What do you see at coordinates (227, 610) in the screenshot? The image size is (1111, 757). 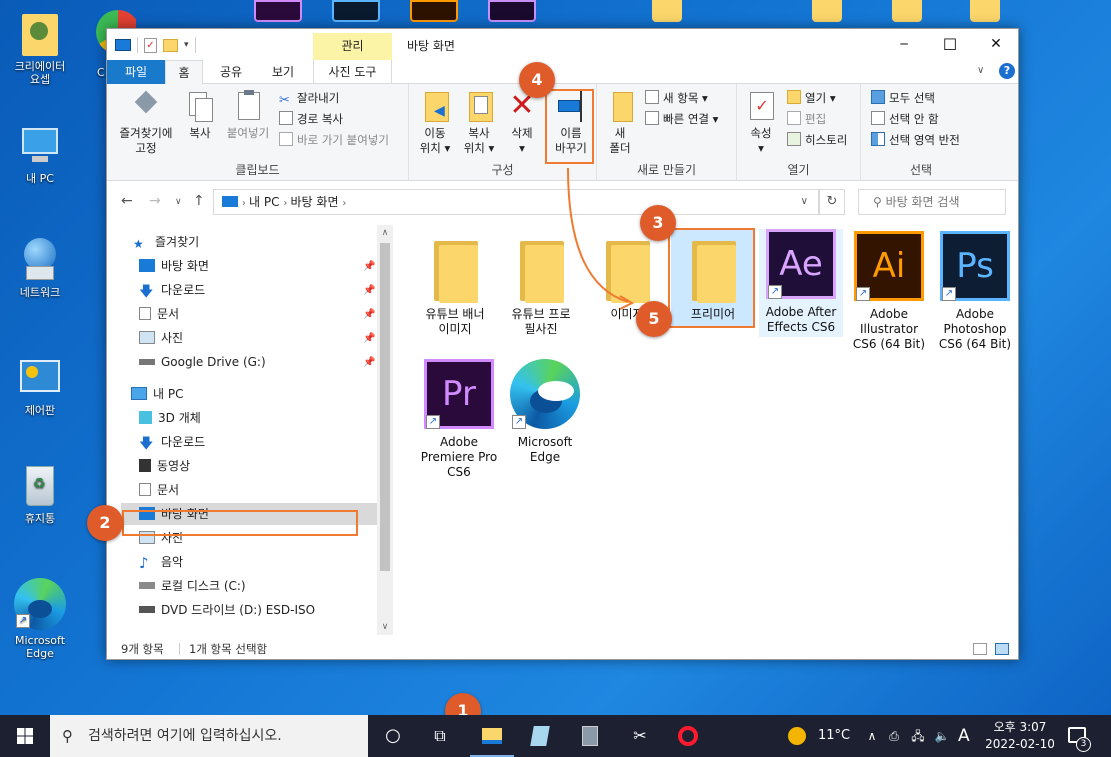 I see `nav-pc-dvd-drive: DVD 드라이브 (D:) ESD-ISO` at bounding box center [227, 610].